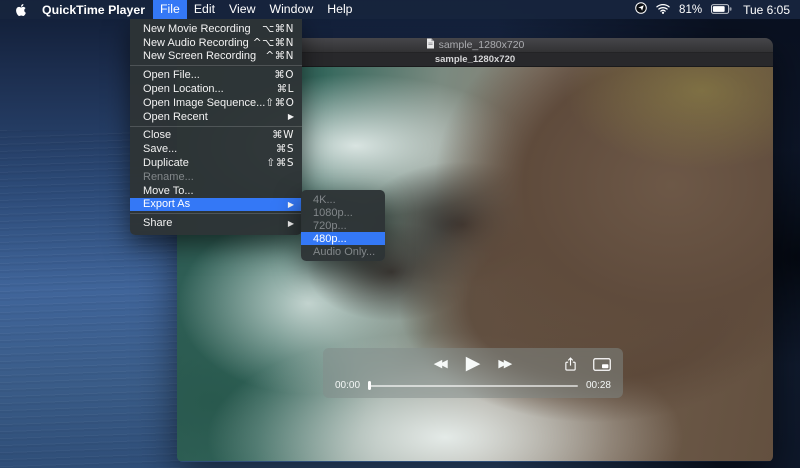 The width and height of the screenshot is (800, 468). Describe the element at coordinates (216, 29) in the screenshot. I see `menu-item-new-movie-recording: New Movie Recording ⌥⌘N` at that location.